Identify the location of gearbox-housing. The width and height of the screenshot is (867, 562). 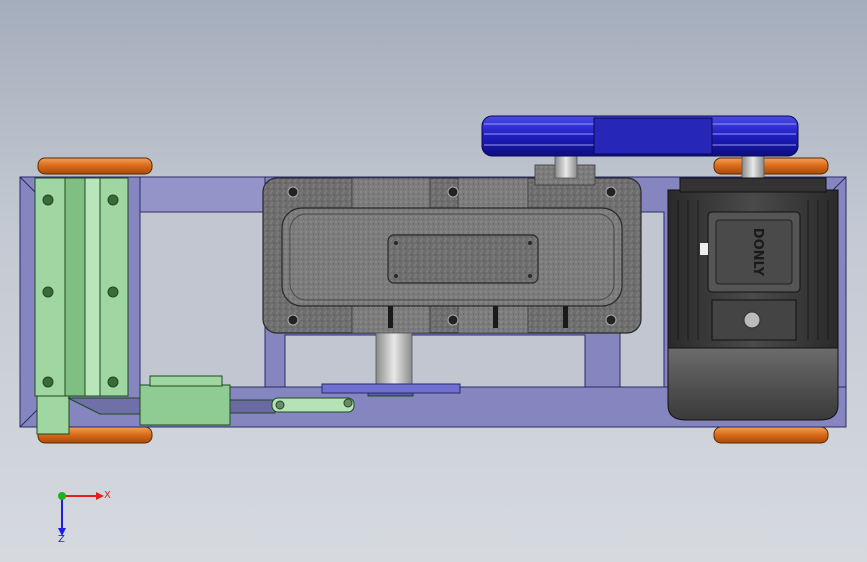
(452, 249).